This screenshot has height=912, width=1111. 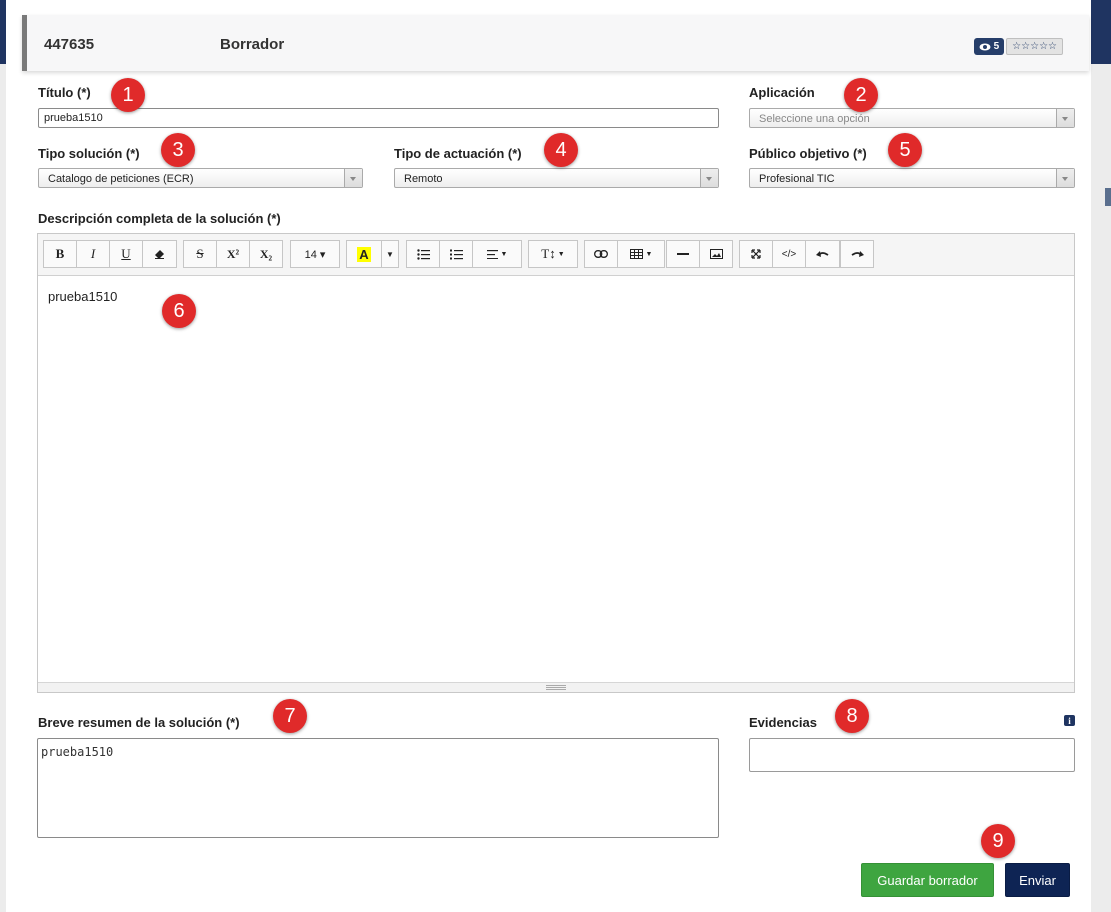 What do you see at coordinates (178, 150) in the screenshot?
I see `annotation-marker-3: 3` at bounding box center [178, 150].